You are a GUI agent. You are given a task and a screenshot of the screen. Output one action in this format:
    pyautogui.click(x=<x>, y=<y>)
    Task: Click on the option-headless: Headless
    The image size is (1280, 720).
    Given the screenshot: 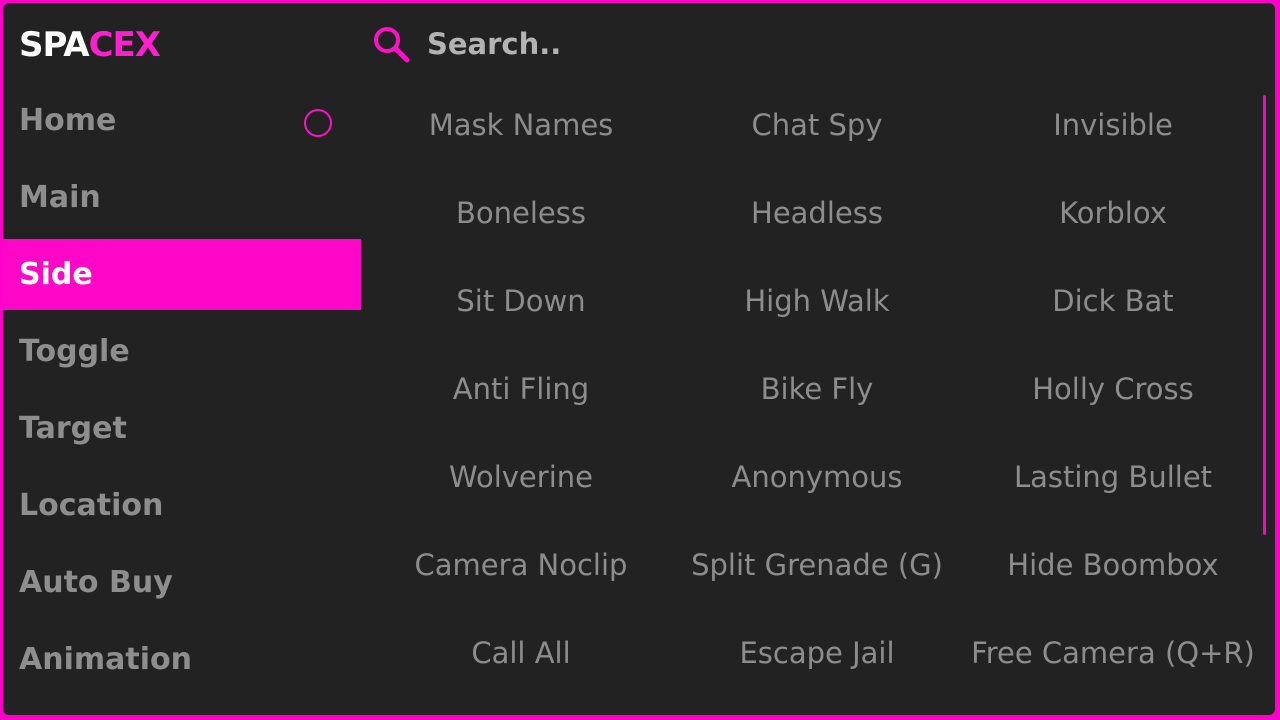 What is the action you would take?
    pyautogui.click(x=817, y=213)
    